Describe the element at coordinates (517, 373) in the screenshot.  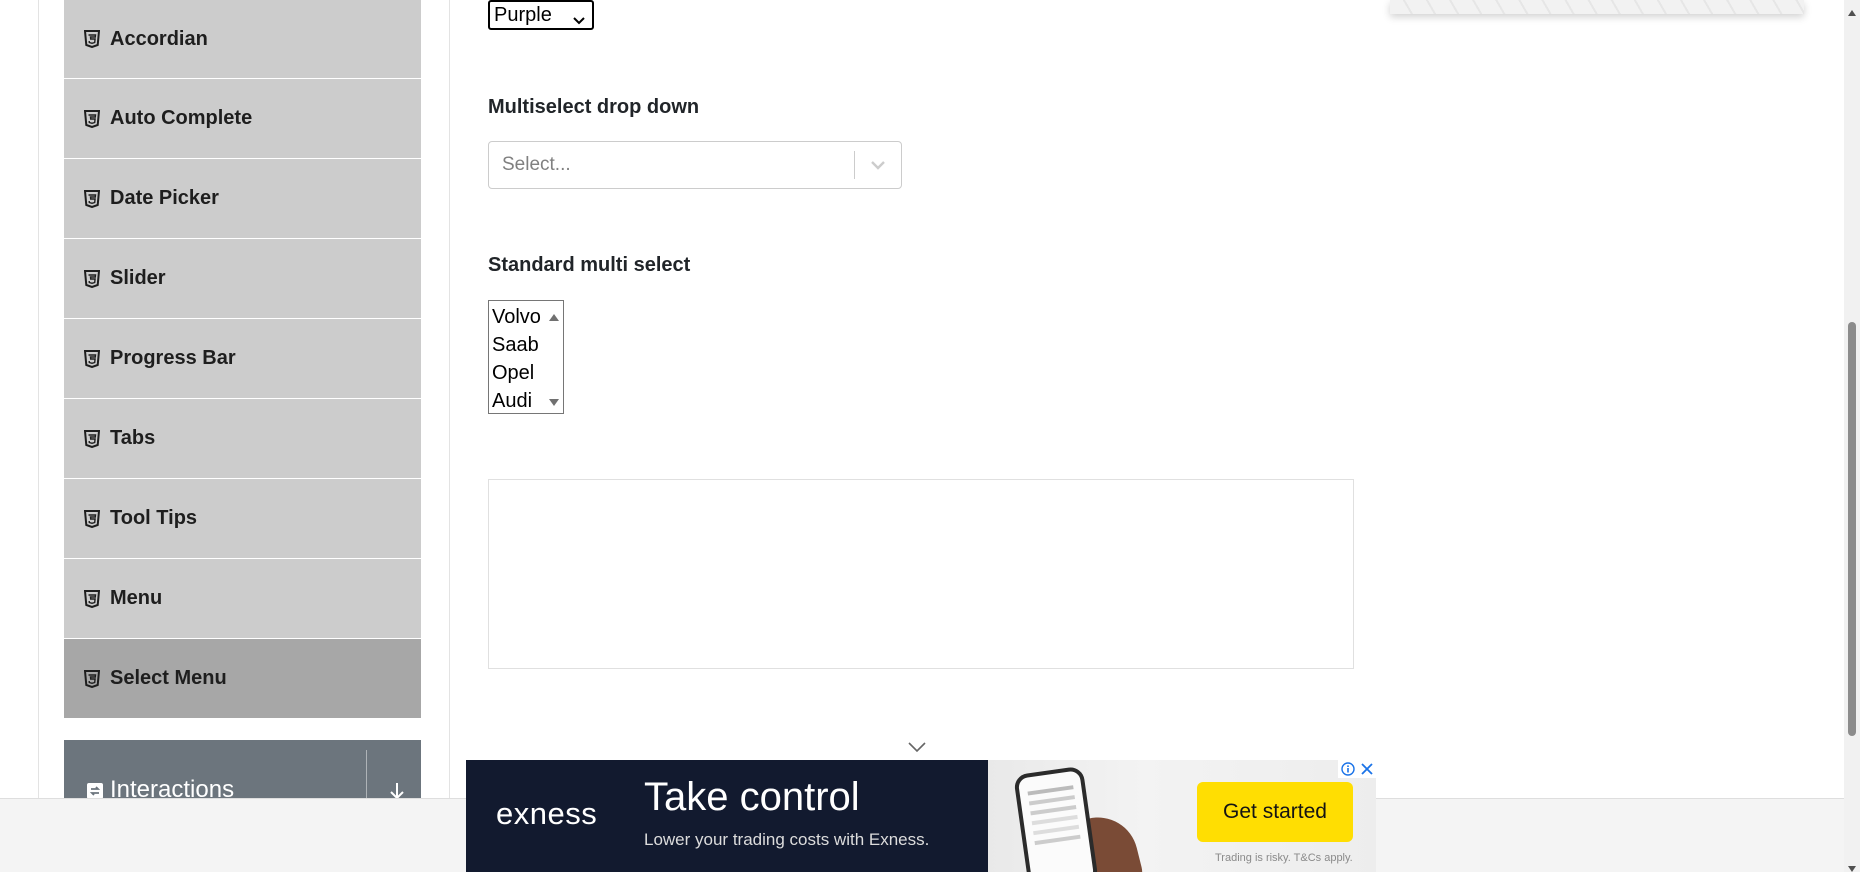
I see `multi-select-option: Opel` at that location.